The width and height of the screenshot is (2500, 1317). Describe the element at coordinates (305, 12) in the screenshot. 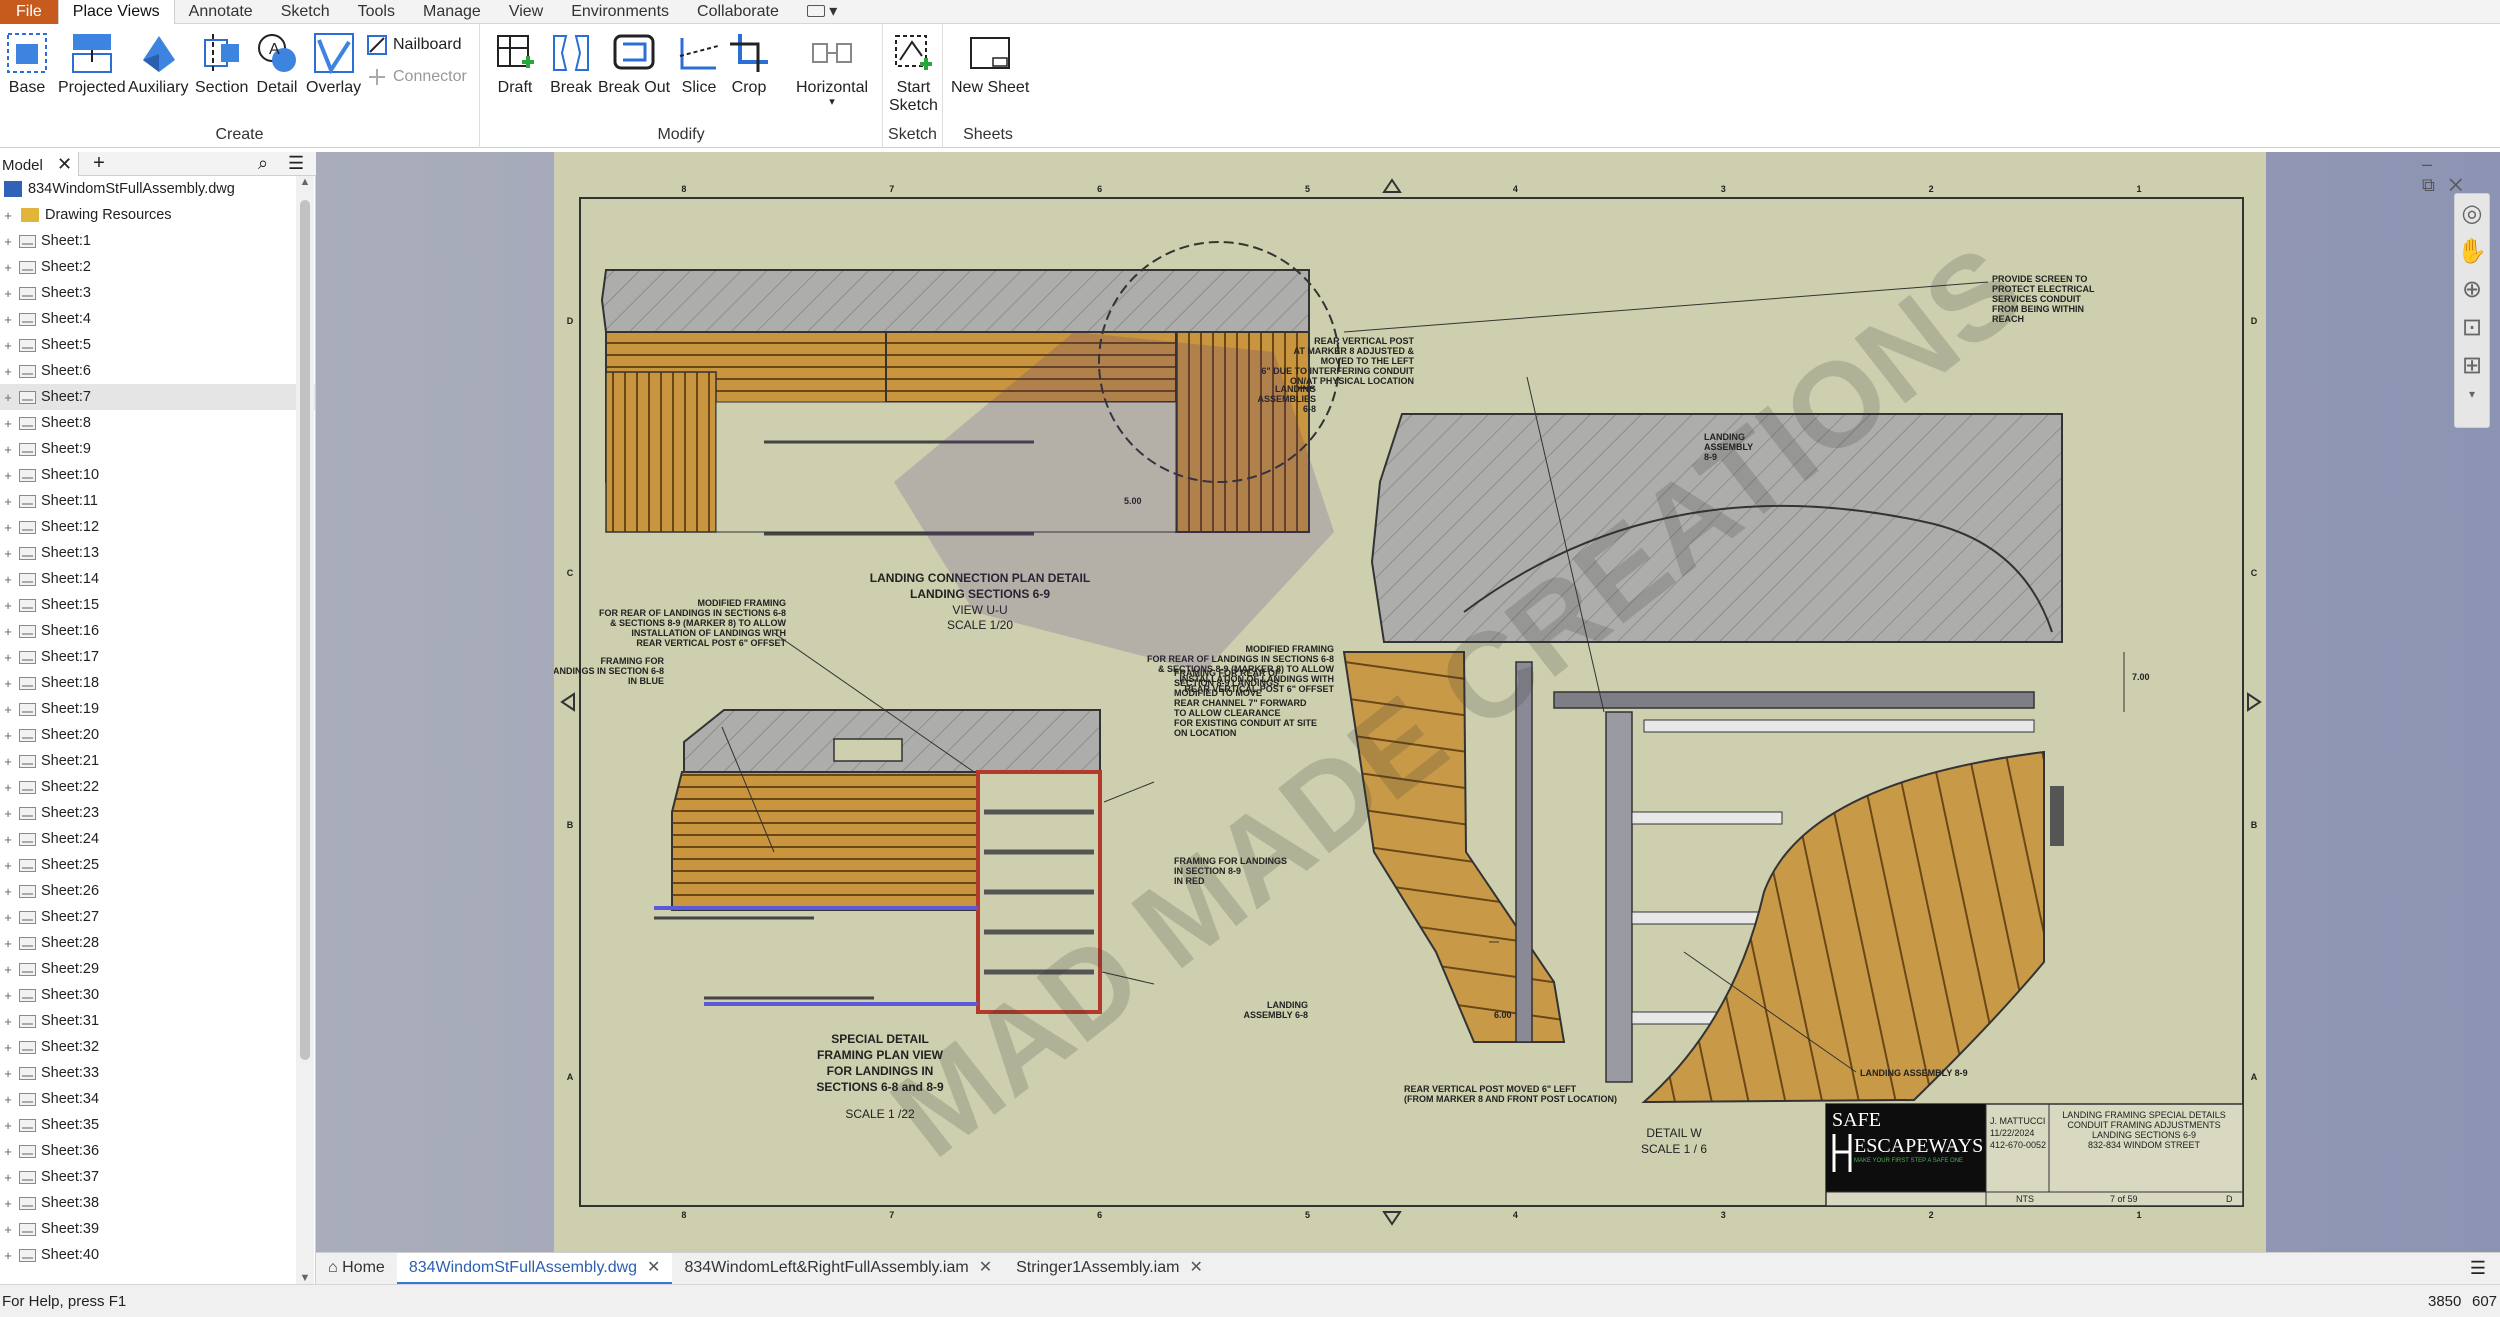

I see `menu-sketch: Sketch` at that location.